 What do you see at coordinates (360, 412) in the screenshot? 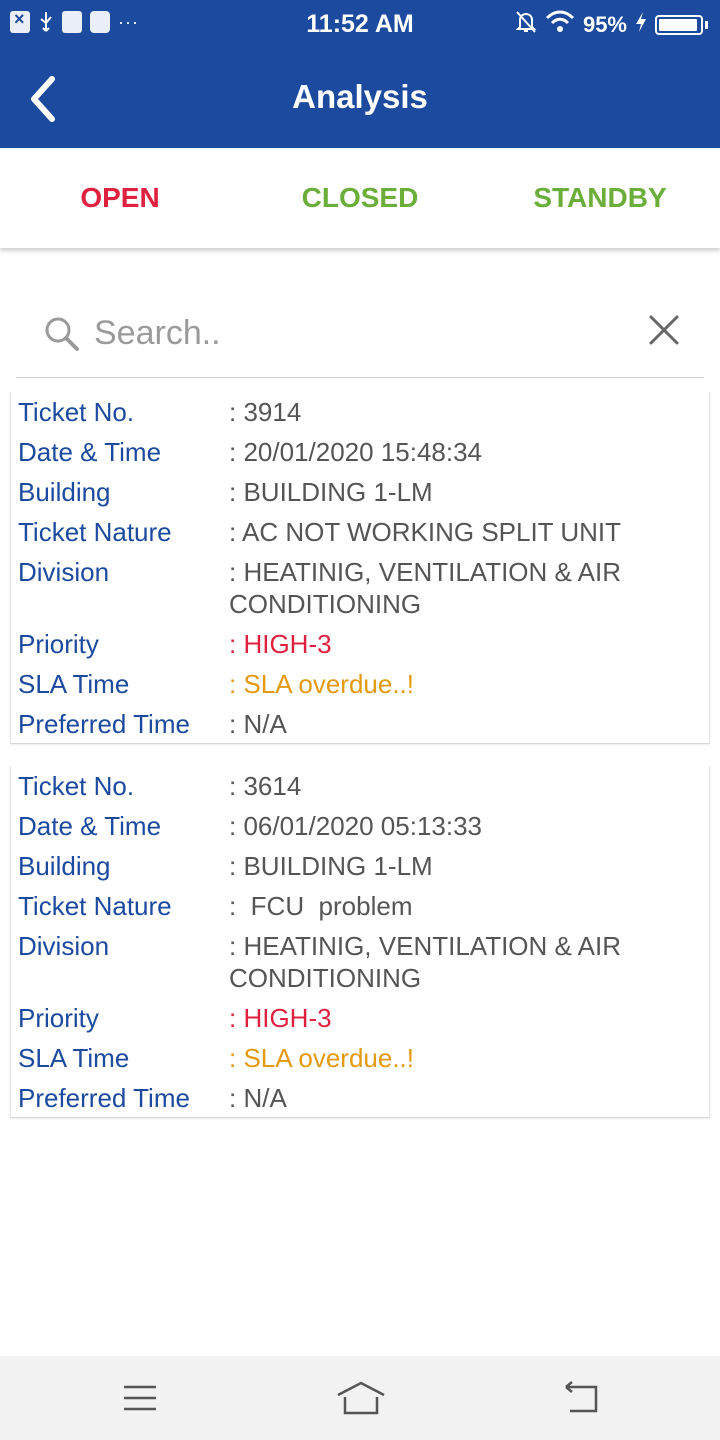
I see `ticket-no-row: Ticket No. : 3914` at bounding box center [360, 412].